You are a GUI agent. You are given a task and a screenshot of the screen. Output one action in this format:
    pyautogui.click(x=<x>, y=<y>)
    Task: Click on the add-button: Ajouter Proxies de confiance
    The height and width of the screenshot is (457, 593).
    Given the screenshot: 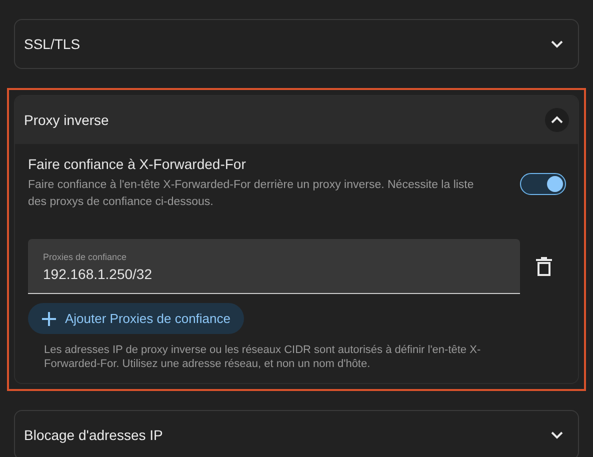 What is the action you would take?
    pyautogui.click(x=136, y=318)
    